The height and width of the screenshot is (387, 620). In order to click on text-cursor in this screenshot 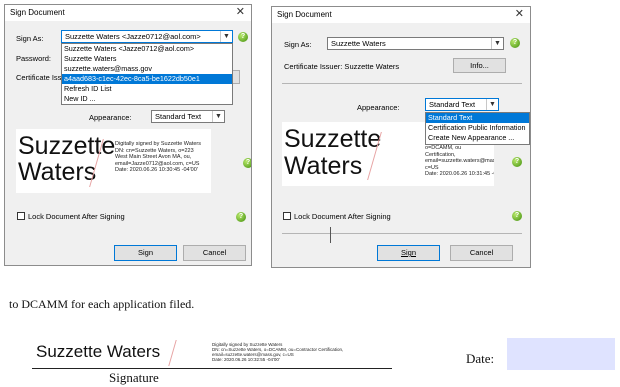, I will do `click(330, 235)`.